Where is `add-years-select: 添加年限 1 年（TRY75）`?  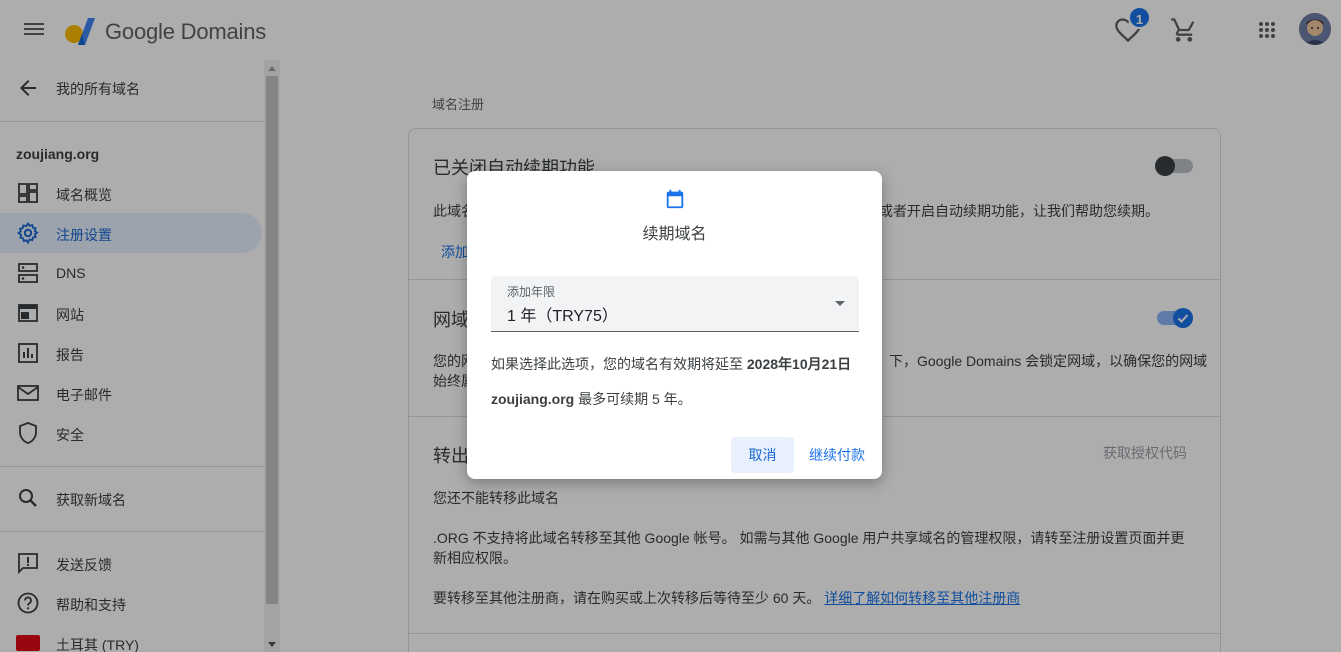 add-years-select: 添加年限 1 年（TRY75） is located at coordinates (675, 304).